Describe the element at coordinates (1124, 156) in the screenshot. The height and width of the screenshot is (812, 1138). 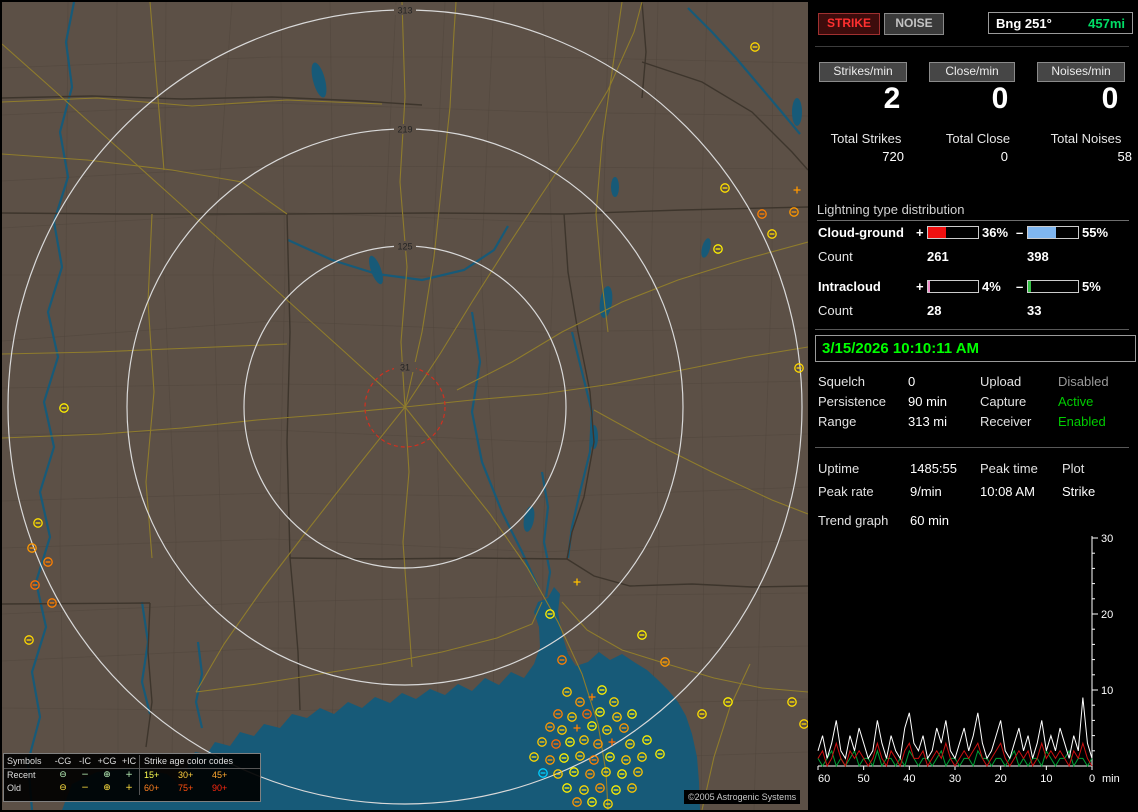
I see `total-noises-value: 58` at that location.